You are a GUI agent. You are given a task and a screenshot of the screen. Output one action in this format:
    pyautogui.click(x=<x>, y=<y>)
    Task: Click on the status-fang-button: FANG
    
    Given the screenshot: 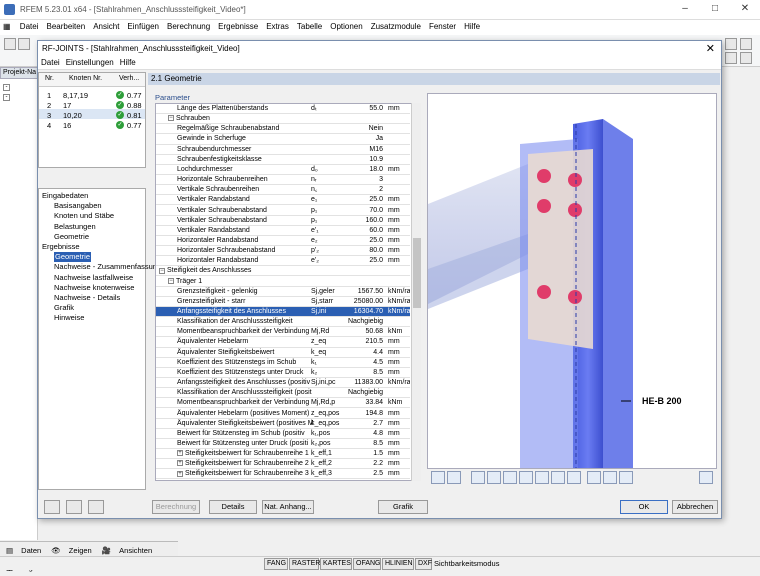 What is the action you would take?
    pyautogui.click(x=276, y=564)
    